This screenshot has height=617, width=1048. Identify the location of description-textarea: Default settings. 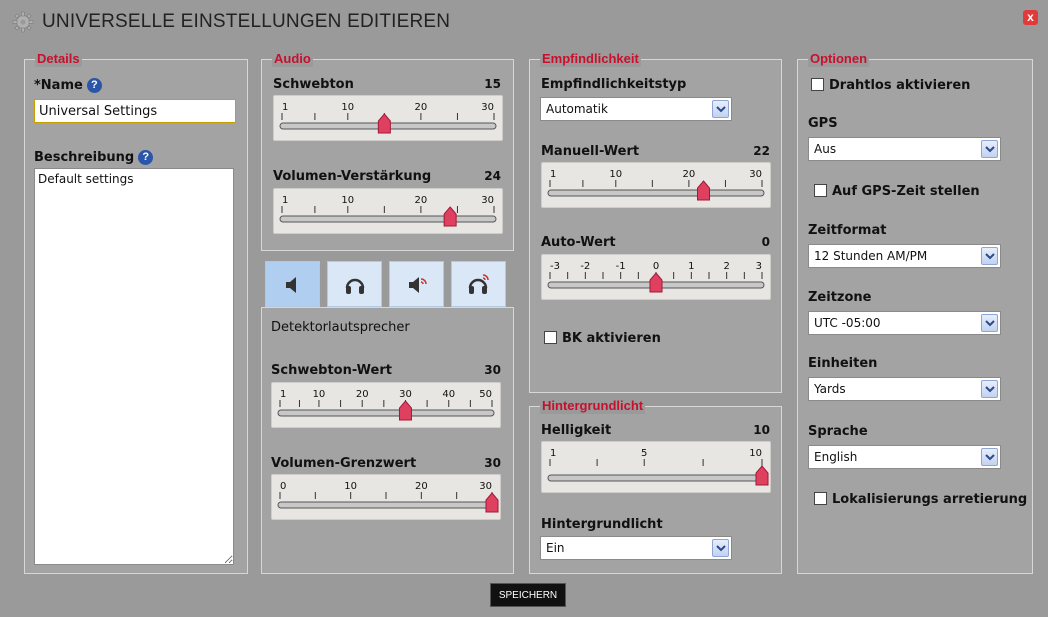
(134, 366).